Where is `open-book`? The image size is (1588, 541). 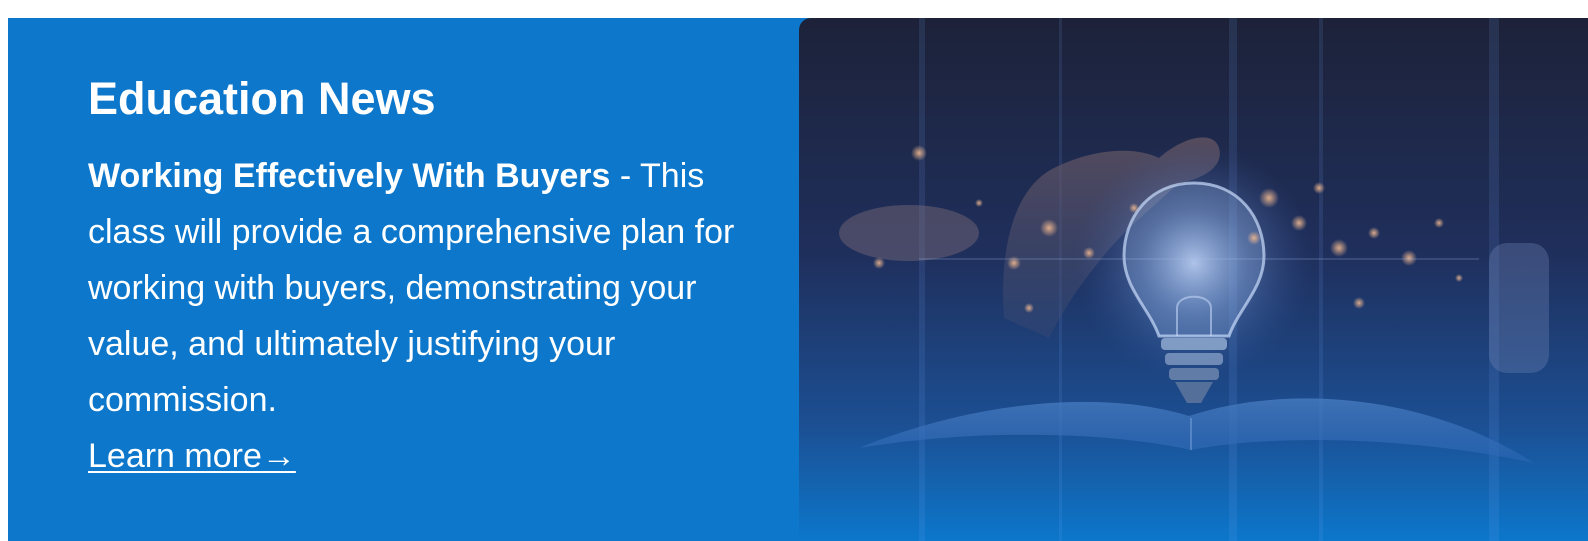 open-book is located at coordinates (1196, 430).